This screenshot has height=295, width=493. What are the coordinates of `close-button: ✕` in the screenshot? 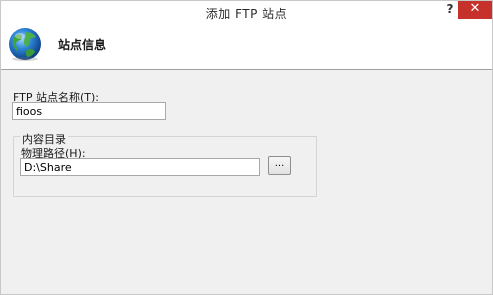 It's located at (475, 10).